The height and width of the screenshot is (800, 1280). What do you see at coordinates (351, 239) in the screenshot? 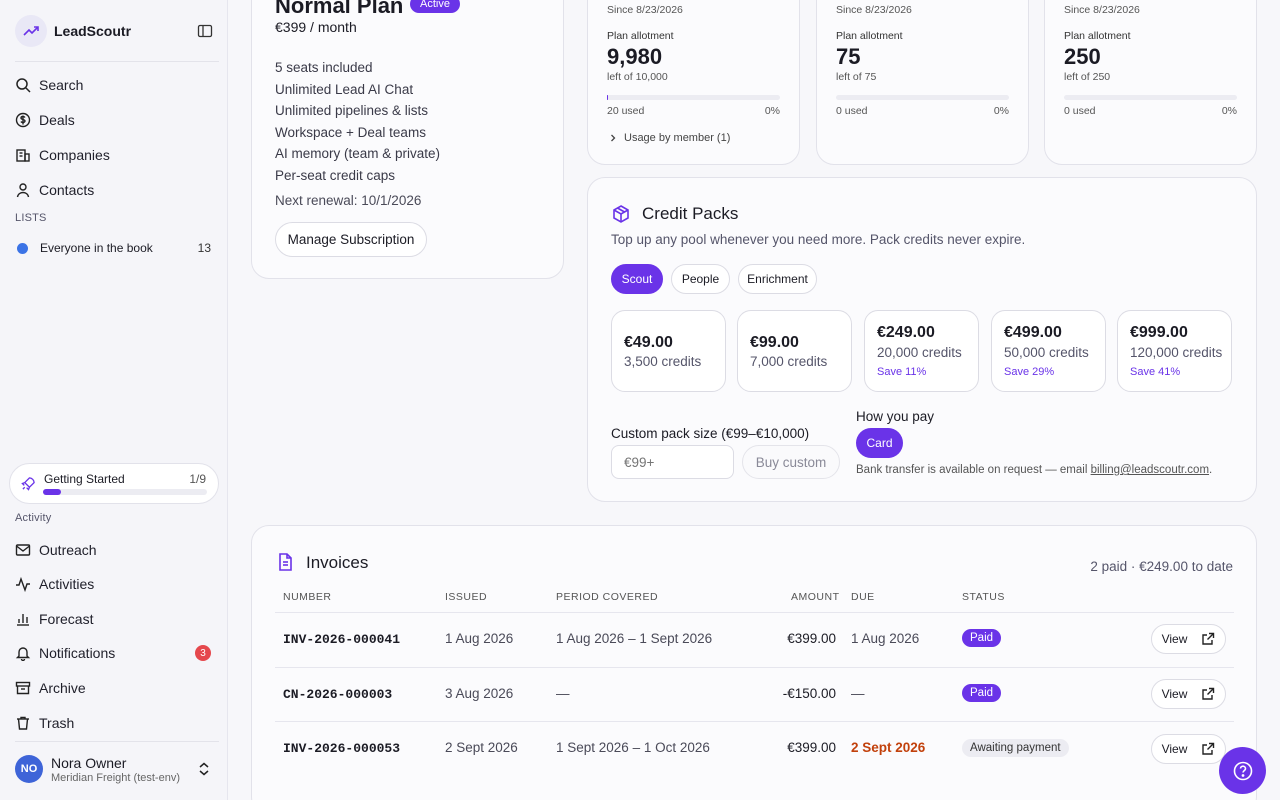
I see `manage-subscription-button: Manage Subscription` at bounding box center [351, 239].